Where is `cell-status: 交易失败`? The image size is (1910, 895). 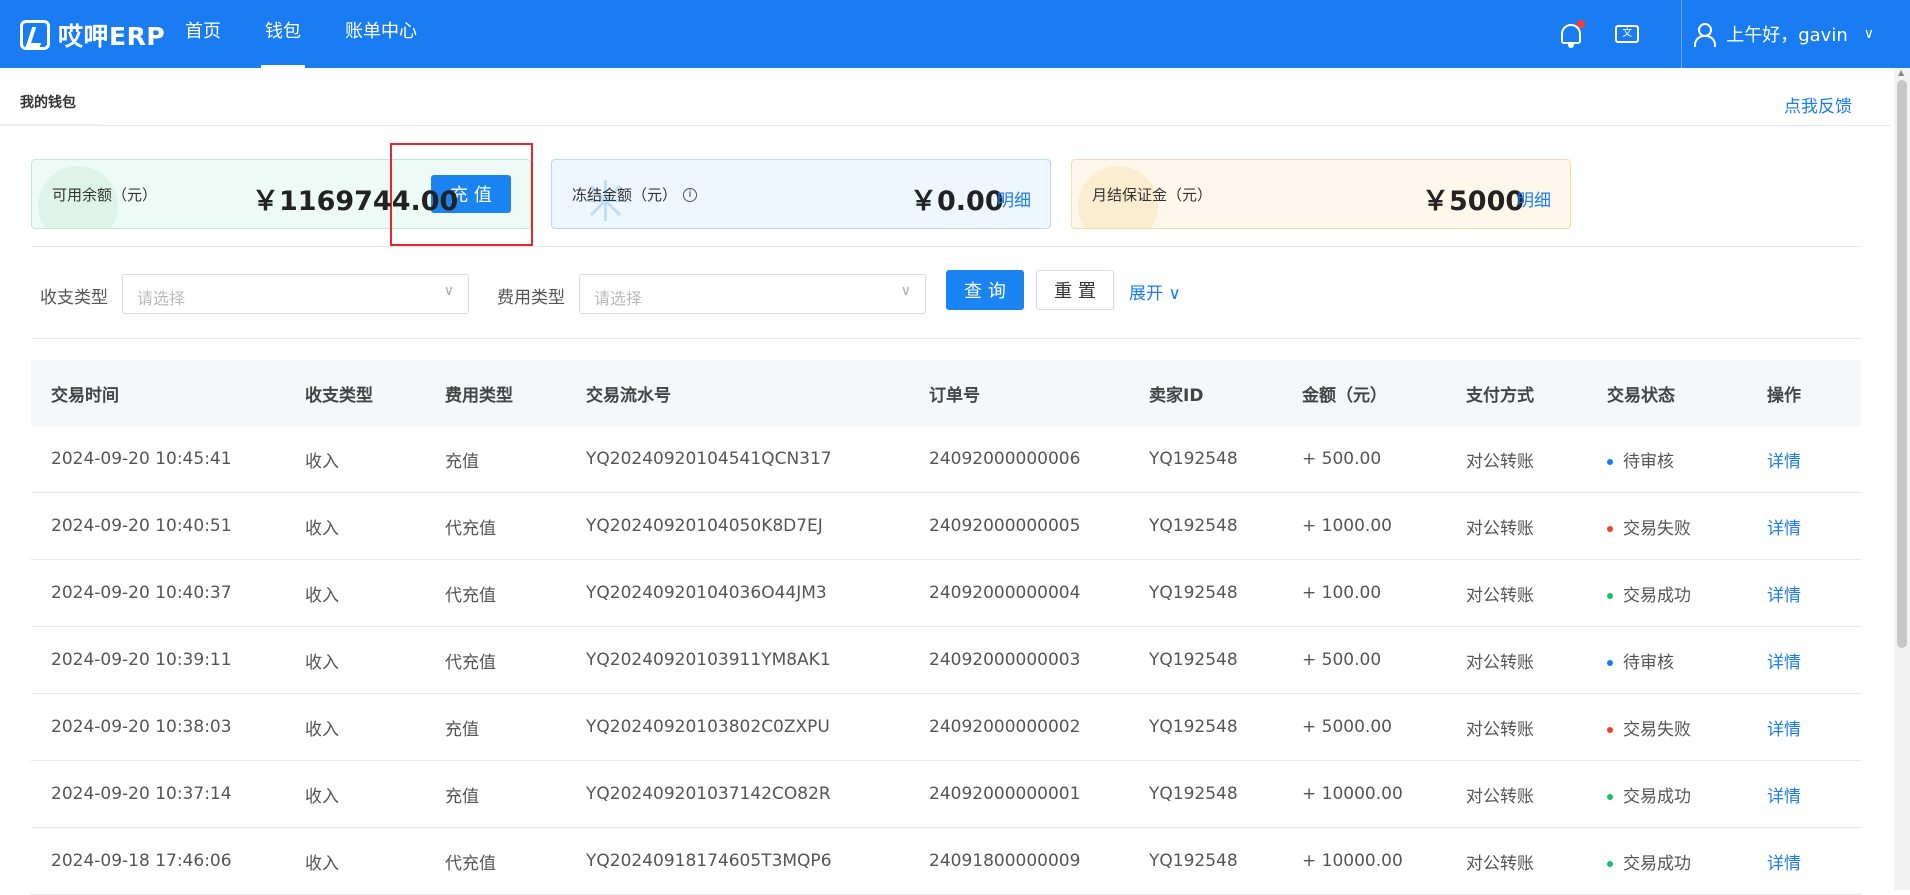
cell-status: 交易失败 is located at coordinates (1667, 727).